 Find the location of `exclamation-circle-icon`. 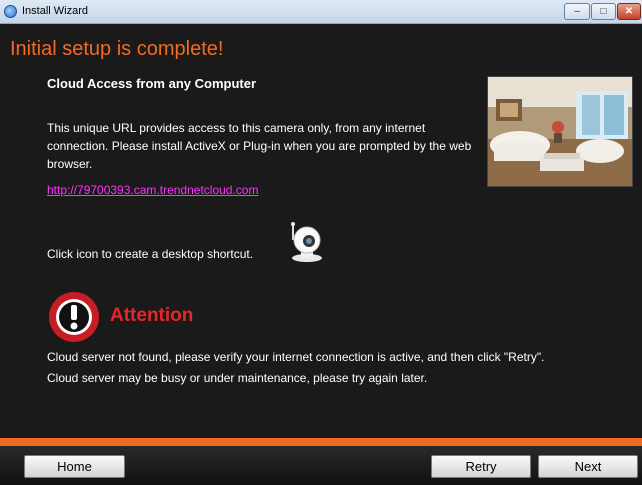

exclamation-circle-icon is located at coordinates (74, 317).